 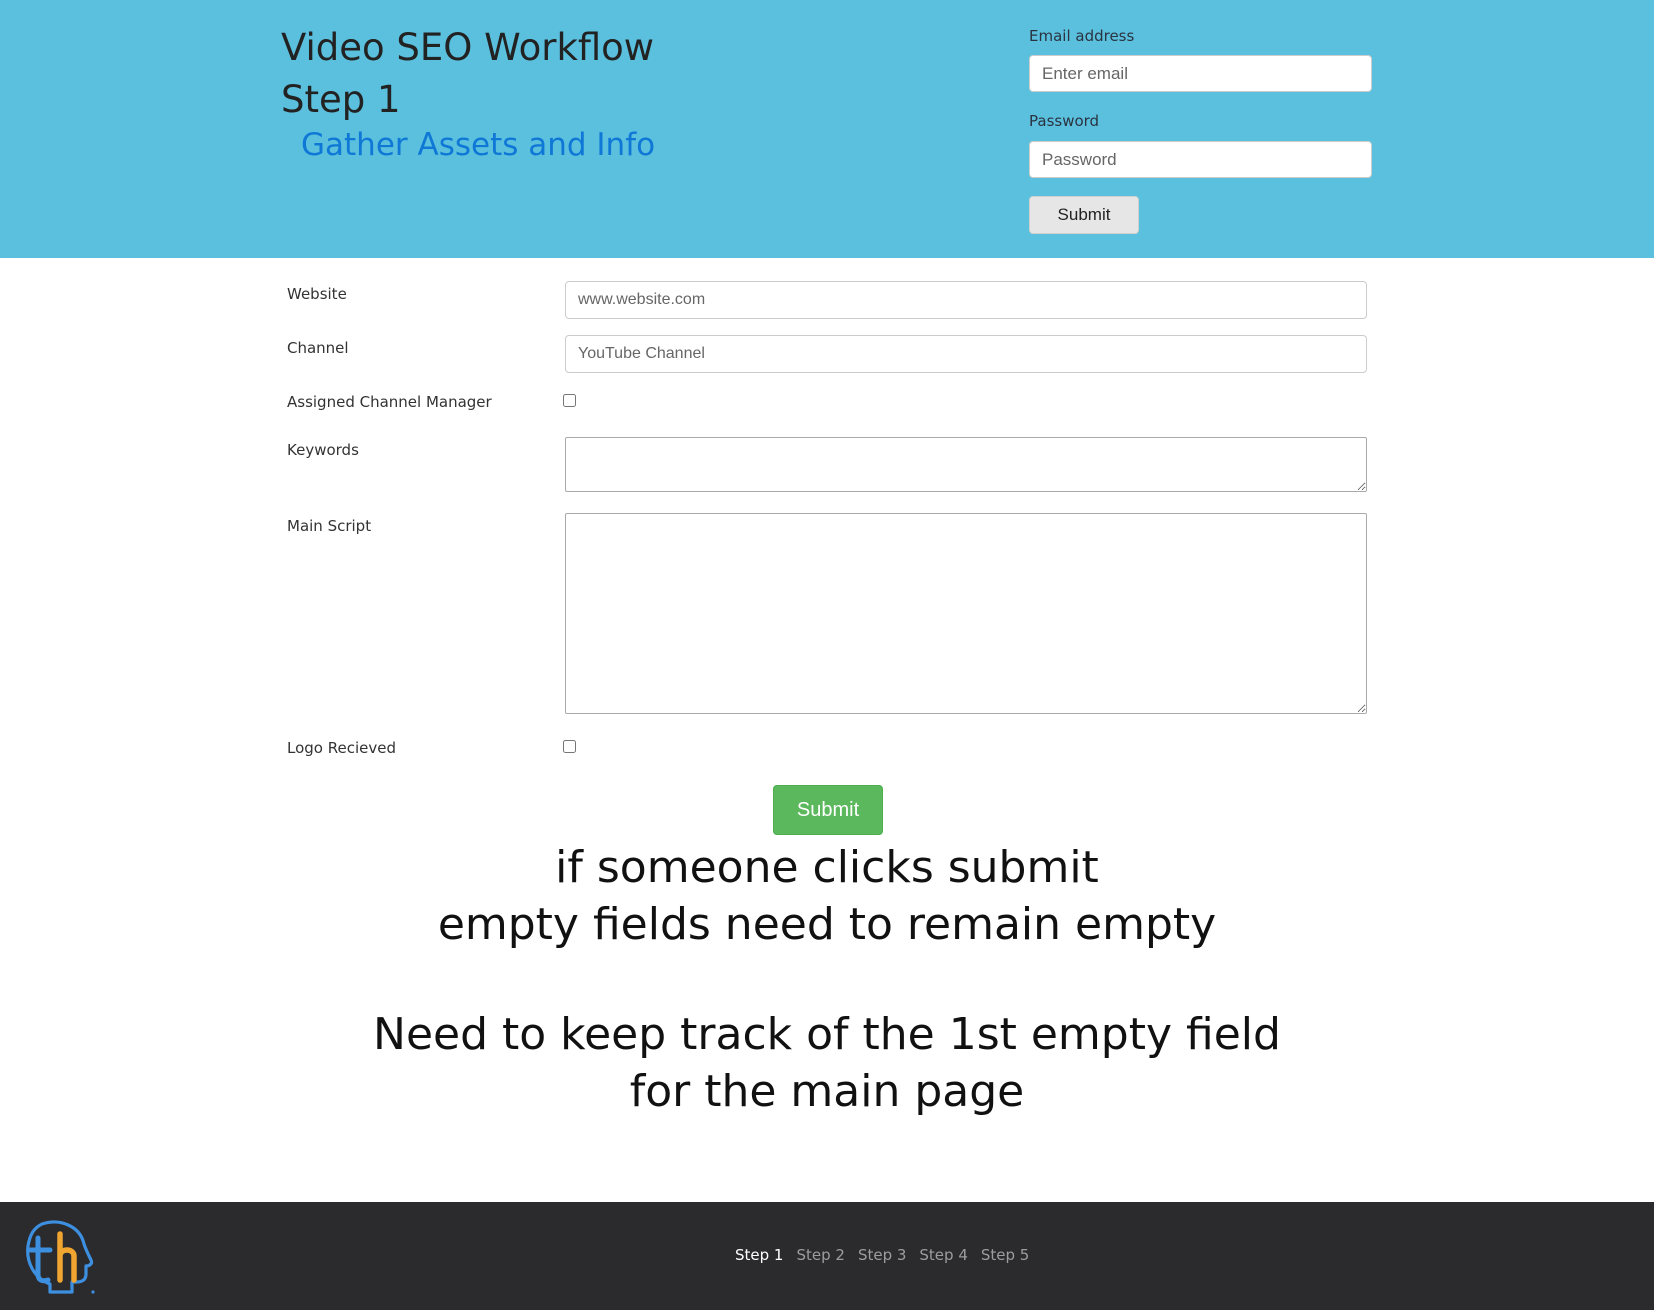 I want to click on step-nav: Step 1 Step 2 Step 3 Step 4 Step 5, so click(x=888, y=1255).